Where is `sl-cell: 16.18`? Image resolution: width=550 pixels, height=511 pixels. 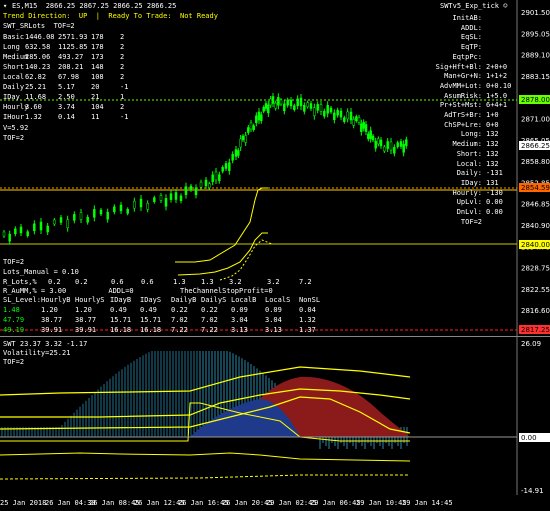
sl-cell: 16.18 is located at coordinates (121, 330).